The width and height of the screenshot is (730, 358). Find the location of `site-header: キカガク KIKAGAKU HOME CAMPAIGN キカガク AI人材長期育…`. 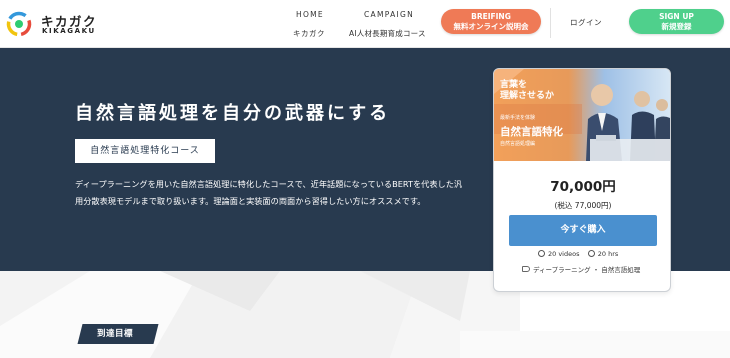

site-header: キカガク KIKAGAKU HOME CAMPAIGN キカガク AI人材長期育… is located at coordinates (365, 24).